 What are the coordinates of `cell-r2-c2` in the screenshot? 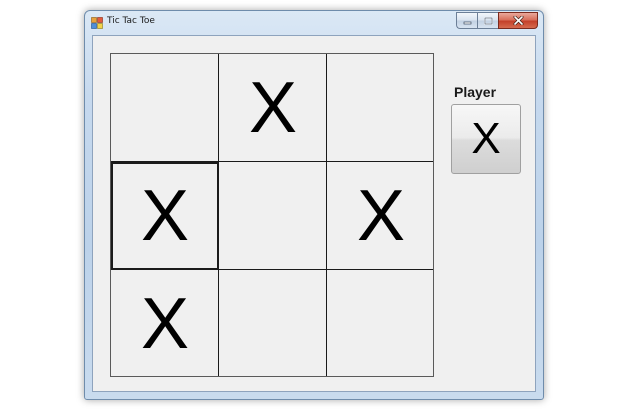 It's located at (273, 216).